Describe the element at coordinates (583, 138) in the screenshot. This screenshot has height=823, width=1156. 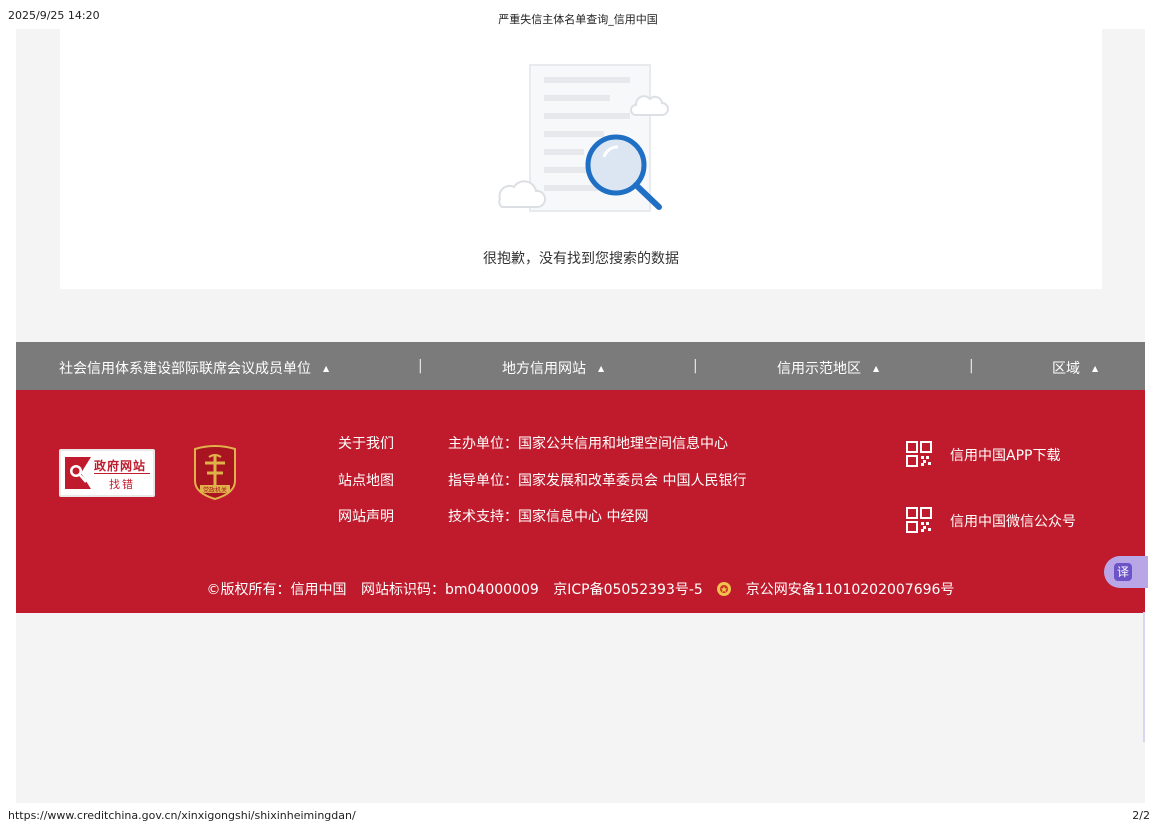
I see `no-data-illustration-icon` at that location.